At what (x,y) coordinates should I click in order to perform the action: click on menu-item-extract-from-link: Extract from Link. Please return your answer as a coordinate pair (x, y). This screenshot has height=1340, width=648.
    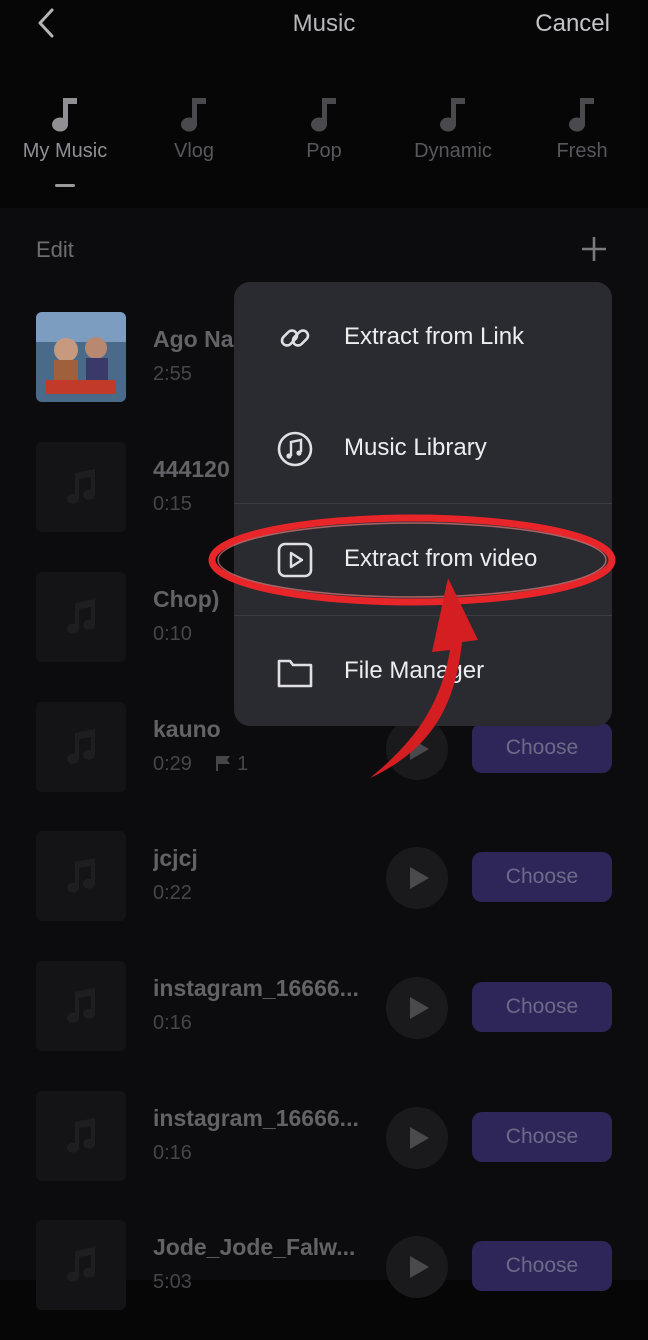
    Looking at the image, I should click on (423, 337).